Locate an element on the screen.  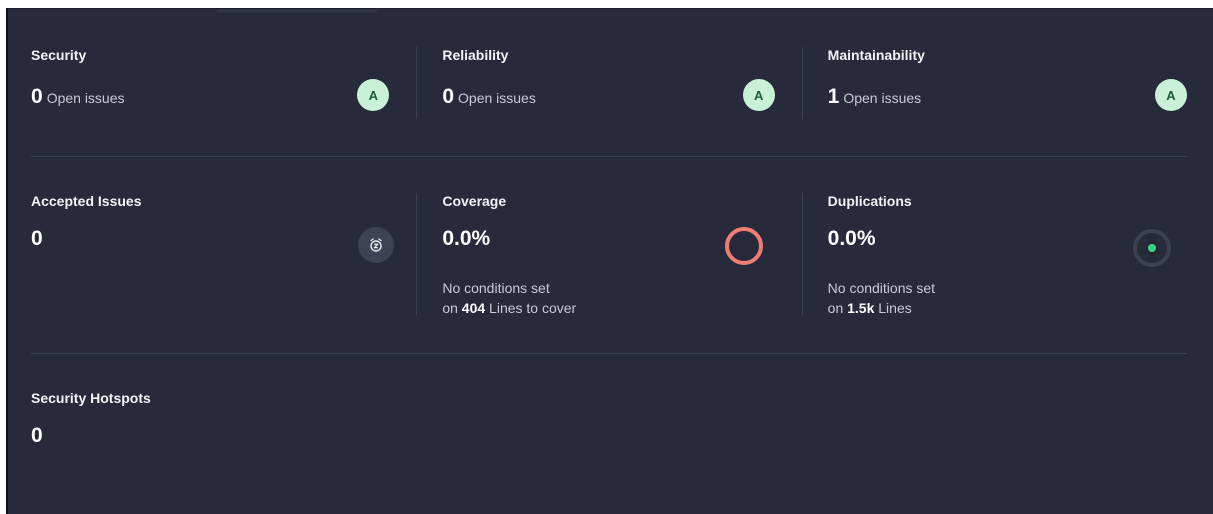
coverage-lines-prefix: on is located at coordinates (450, 308).